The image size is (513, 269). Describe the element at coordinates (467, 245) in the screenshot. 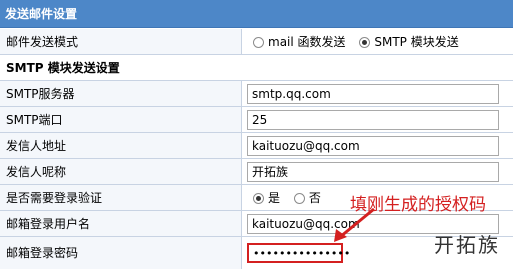

I see `watermark-logo: 开拓族` at that location.